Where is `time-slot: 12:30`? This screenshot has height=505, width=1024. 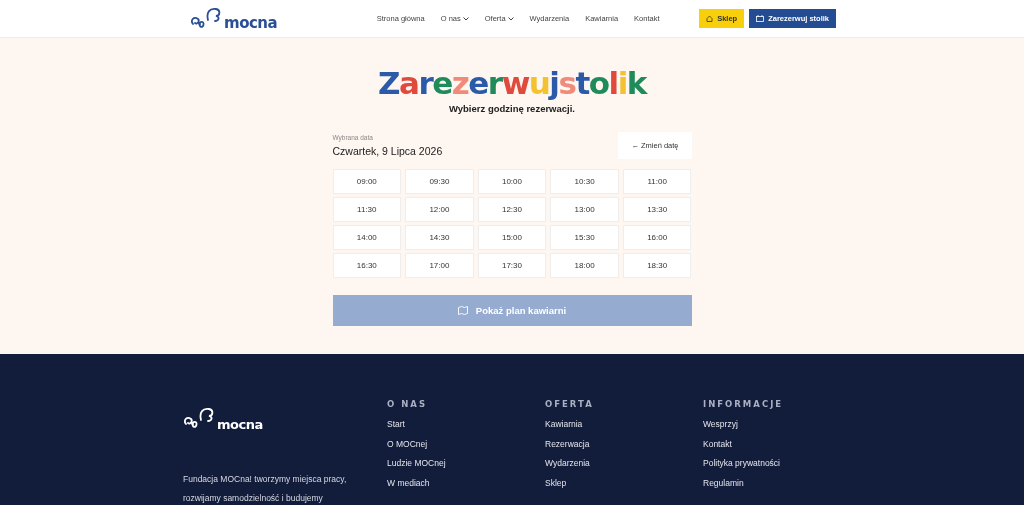
time-slot: 12:30 is located at coordinates (512, 209).